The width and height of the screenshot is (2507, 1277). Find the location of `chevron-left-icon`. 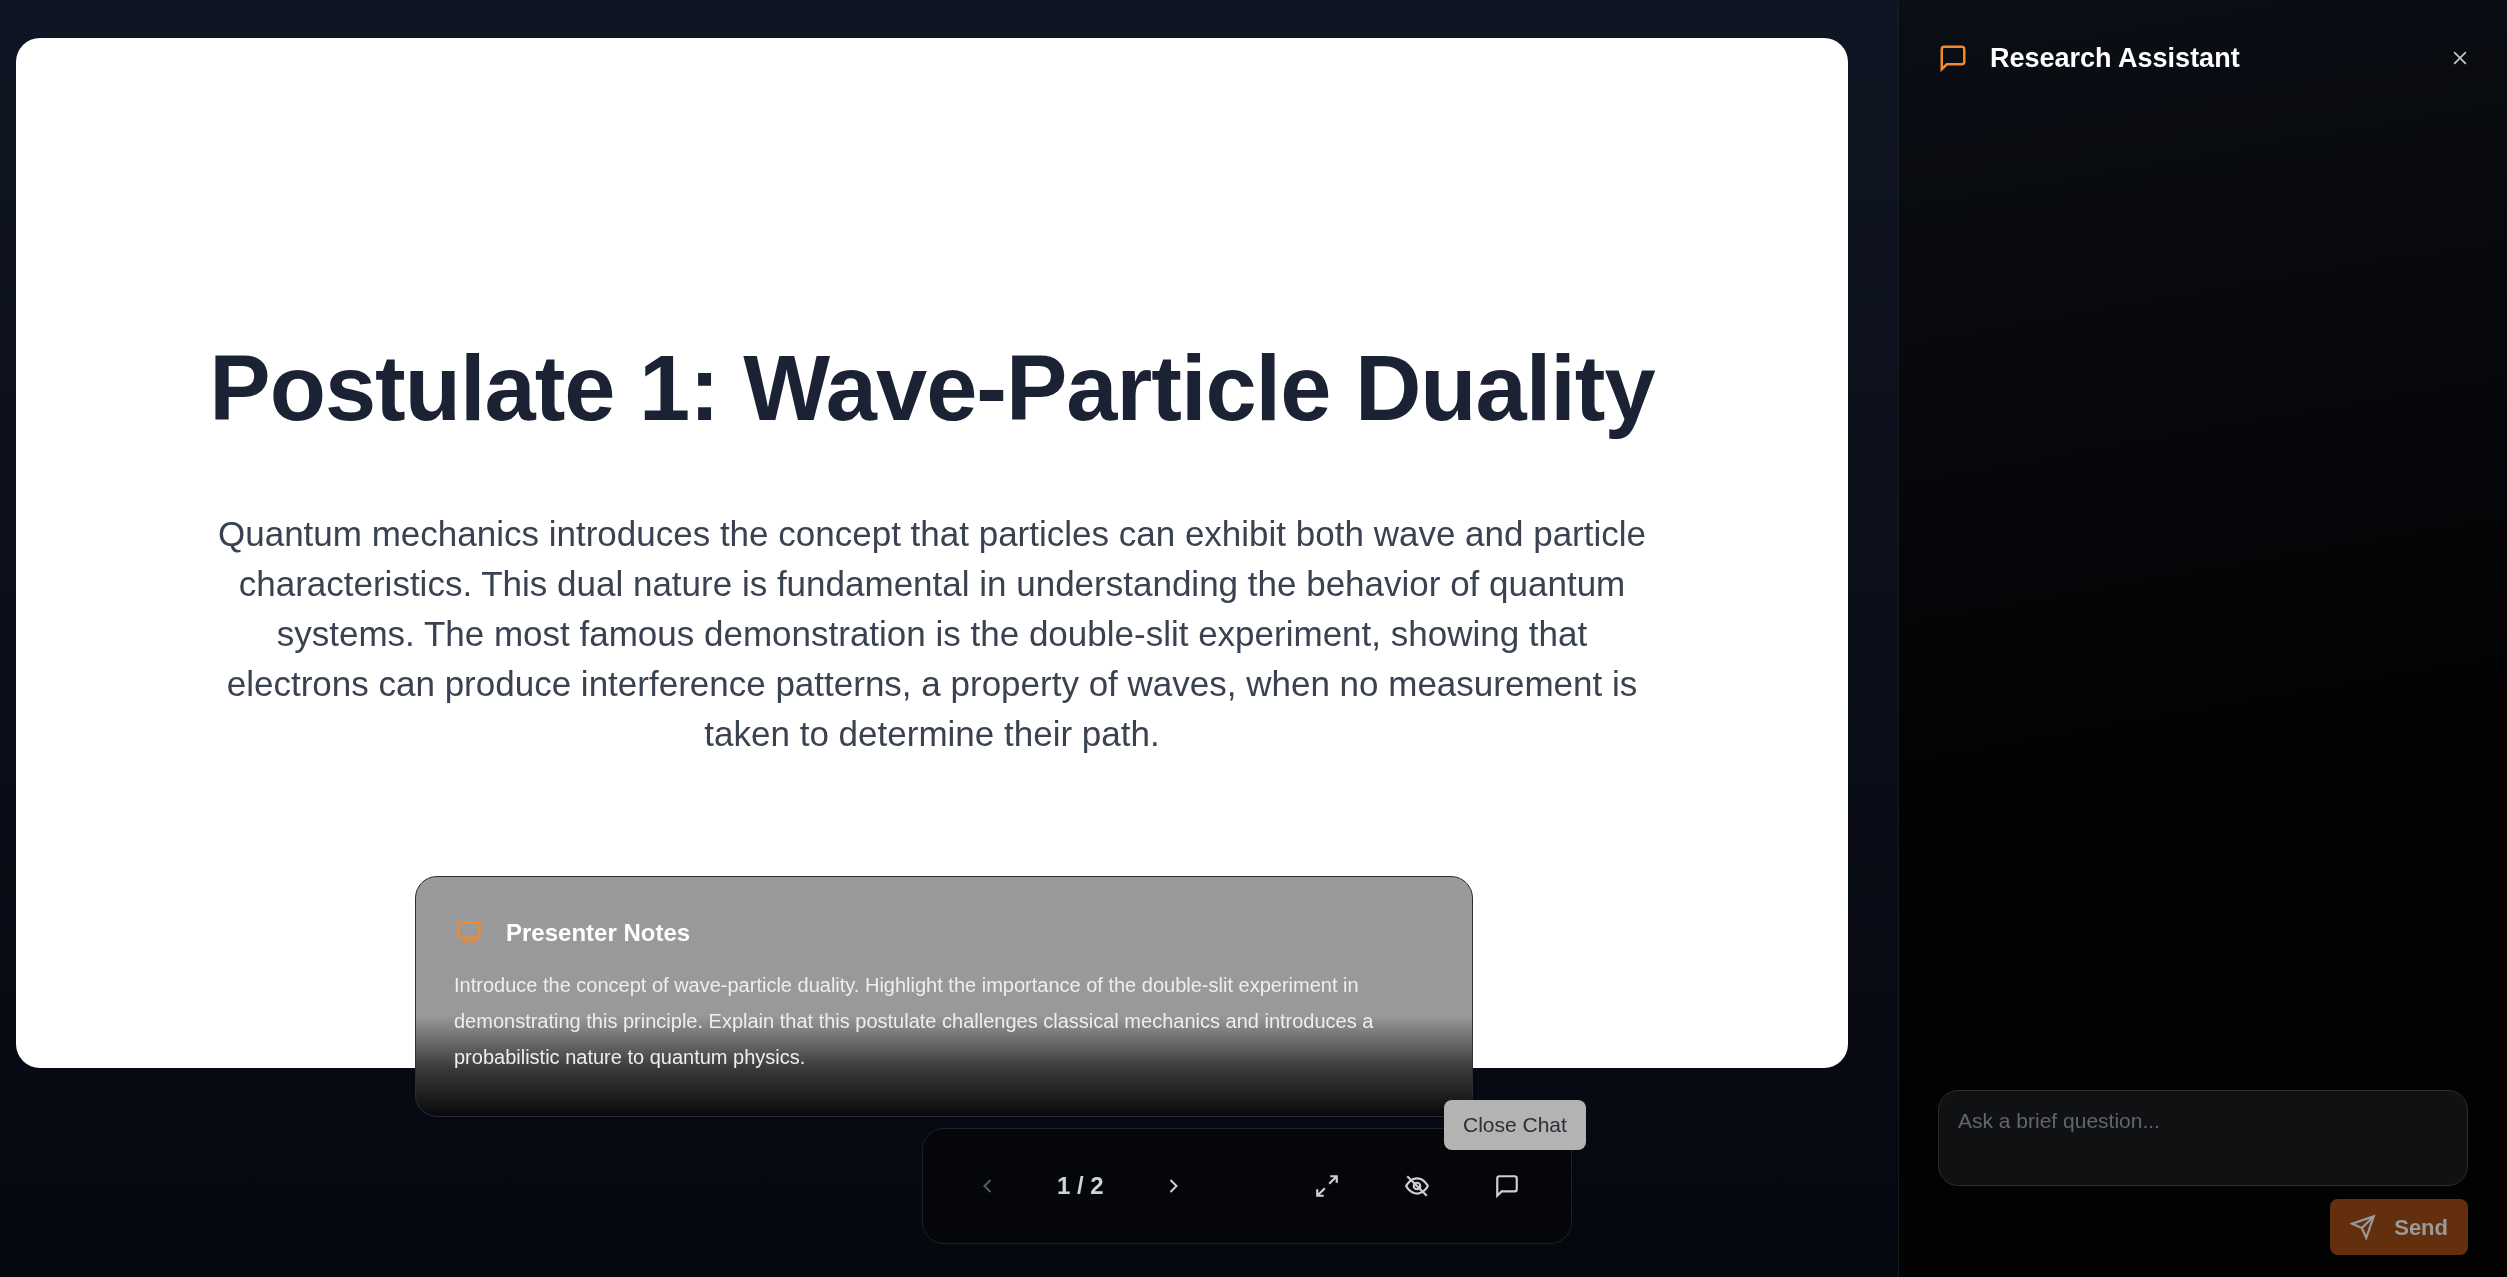

chevron-left-icon is located at coordinates (987, 1186).